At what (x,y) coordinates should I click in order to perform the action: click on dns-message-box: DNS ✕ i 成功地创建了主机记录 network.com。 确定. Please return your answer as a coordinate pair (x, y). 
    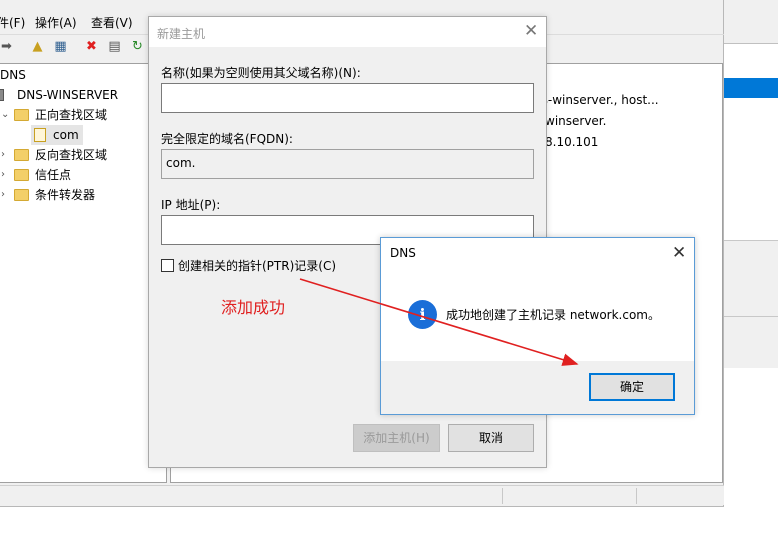
    Looking at the image, I should click on (537, 326).